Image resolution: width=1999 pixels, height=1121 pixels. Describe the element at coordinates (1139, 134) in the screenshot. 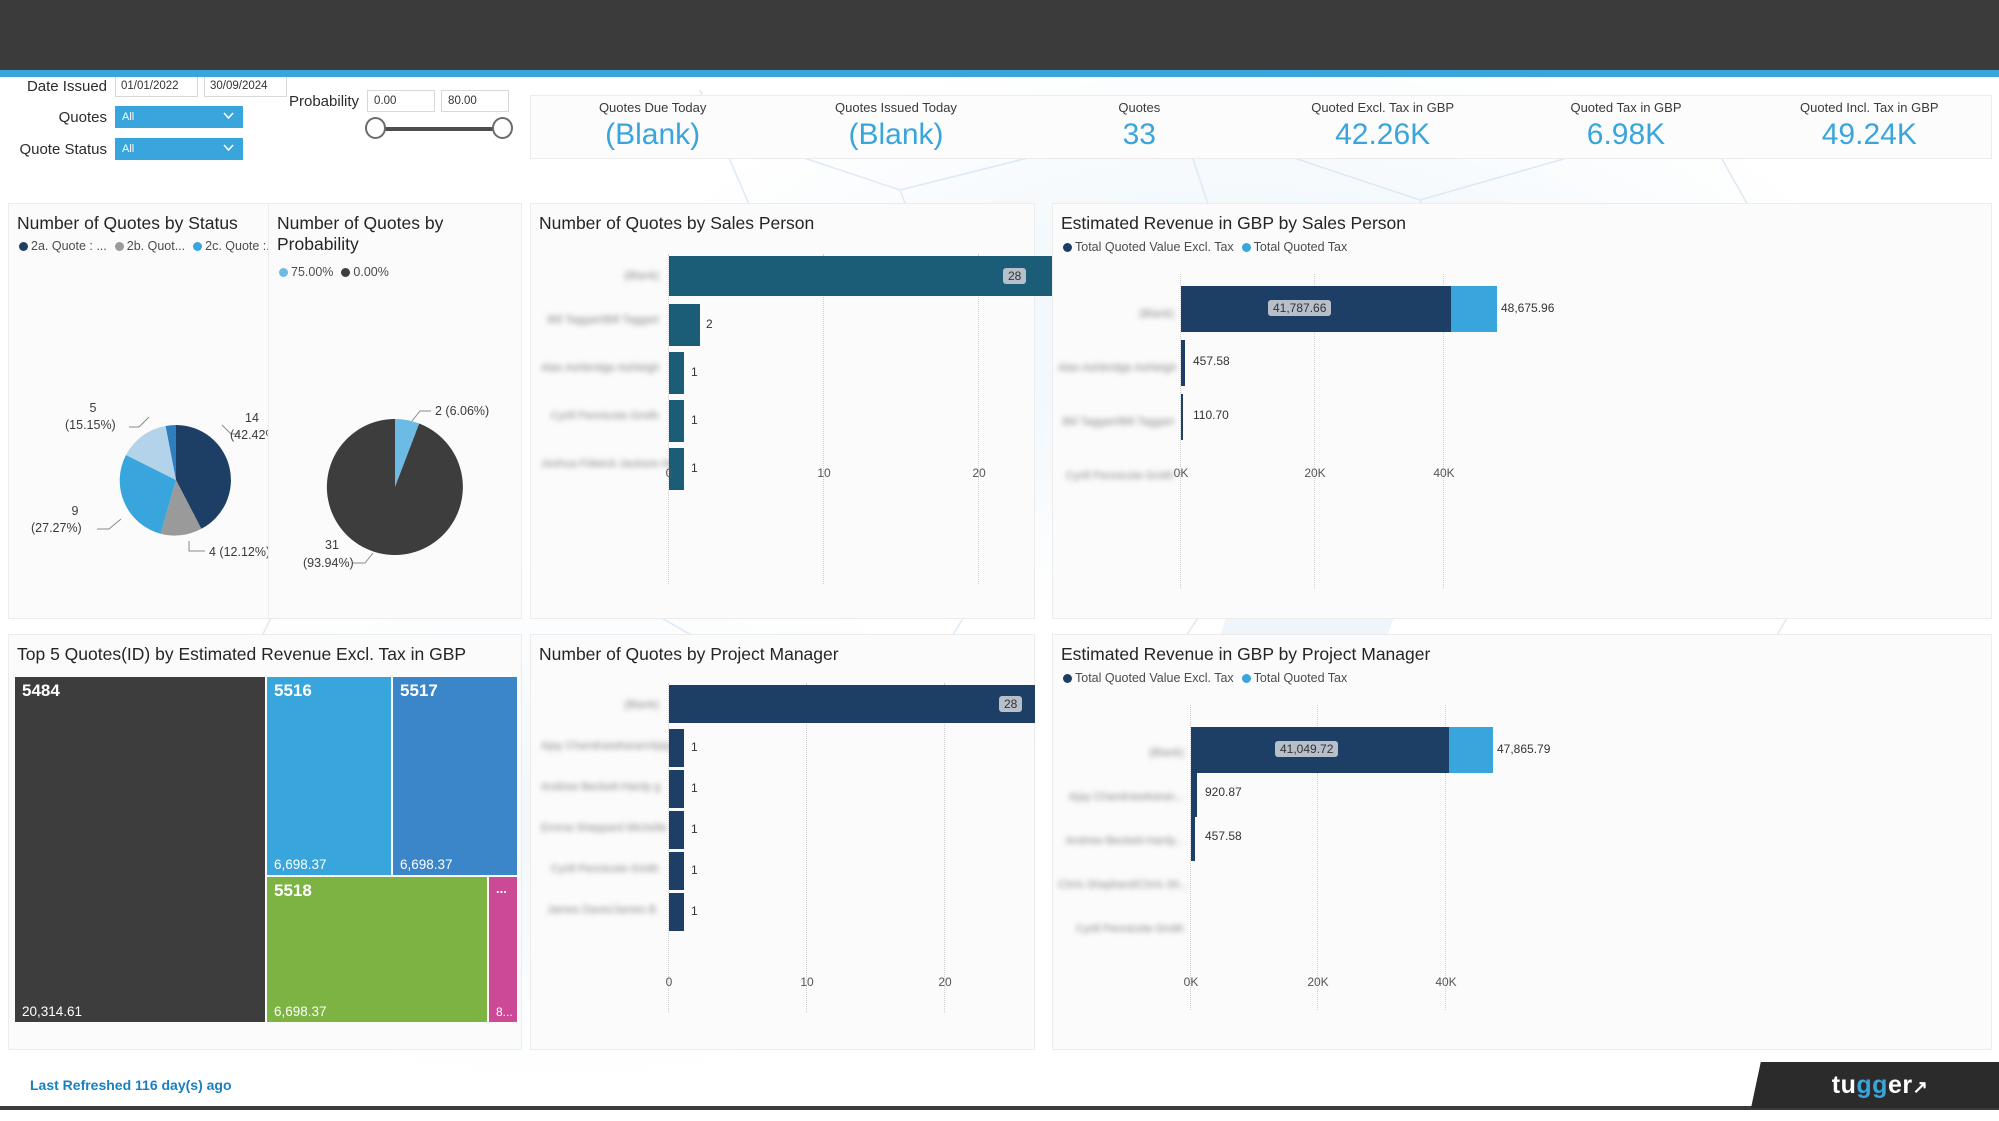

I see `kpi-value: 33` at that location.